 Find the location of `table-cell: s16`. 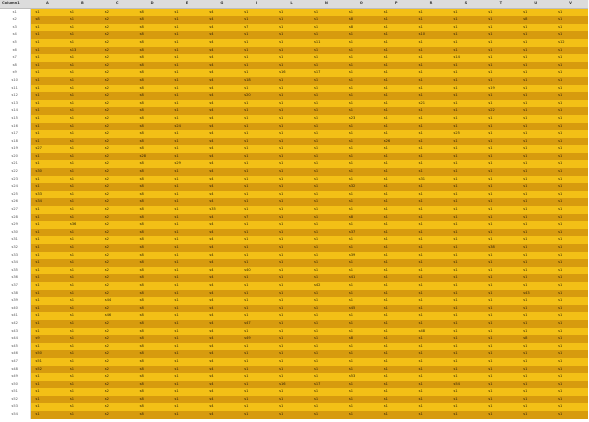

table-cell: s16 is located at coordinates (291, 384).